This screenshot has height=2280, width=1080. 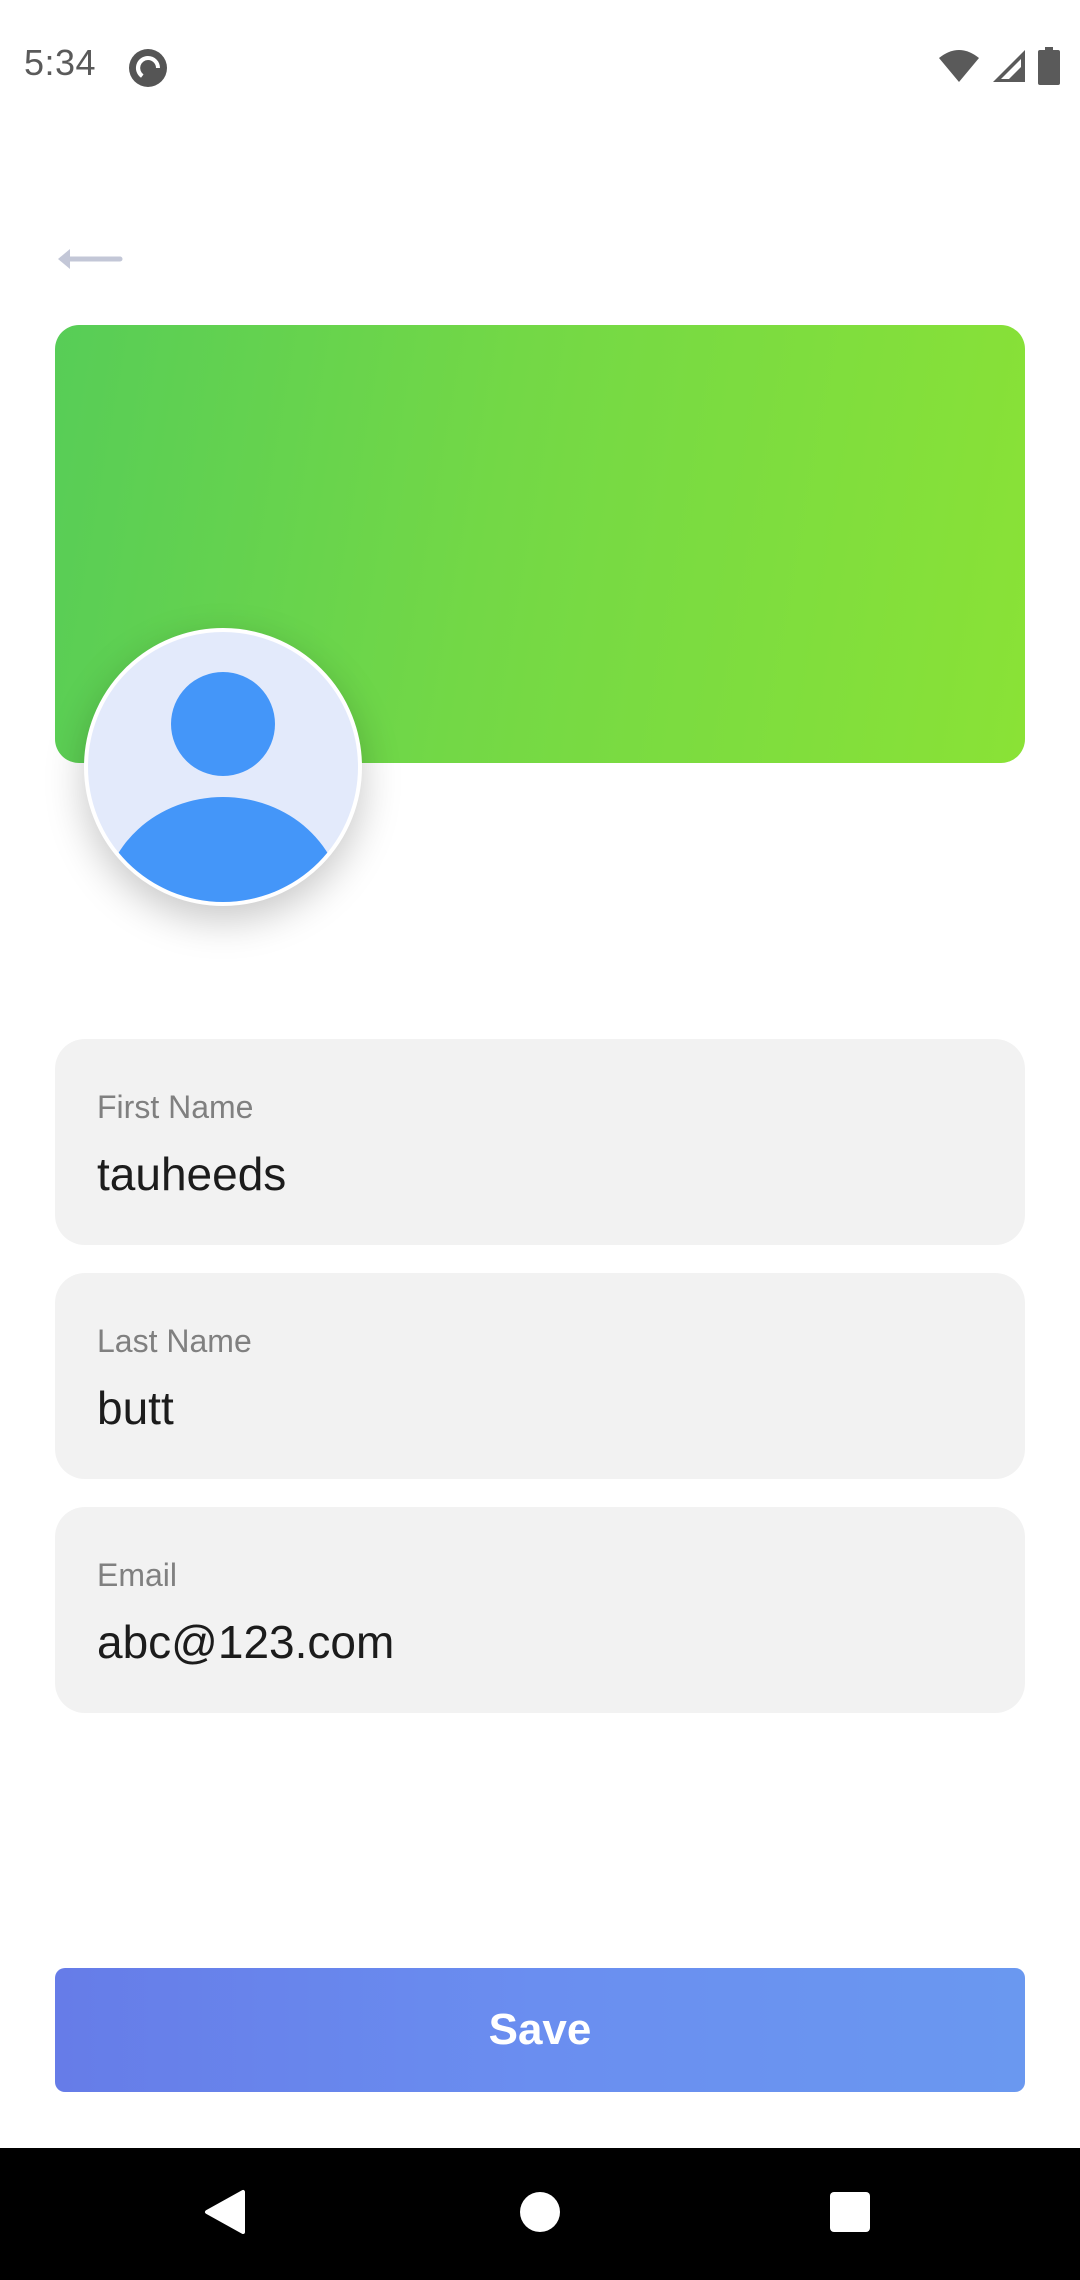 I want to click on first-name-field: First Name tauheeds, so click(x=540, y=1142).